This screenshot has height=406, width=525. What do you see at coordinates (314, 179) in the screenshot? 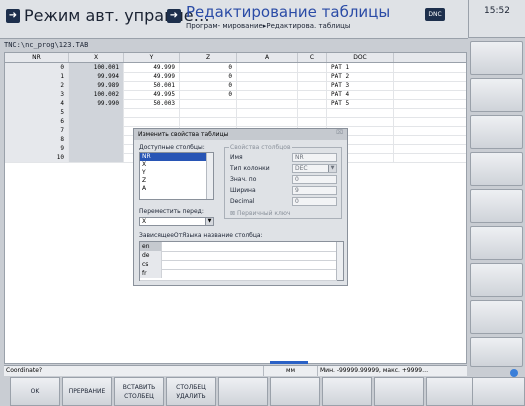
I see `default-value-field: 0` at bounding box center [314, 179].